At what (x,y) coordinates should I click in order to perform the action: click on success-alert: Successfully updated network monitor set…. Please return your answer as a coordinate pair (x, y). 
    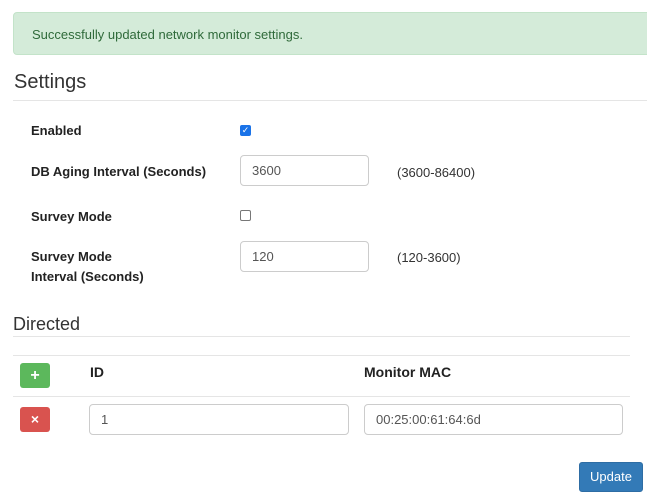
    Looking at the image, I should click on (330, 33).